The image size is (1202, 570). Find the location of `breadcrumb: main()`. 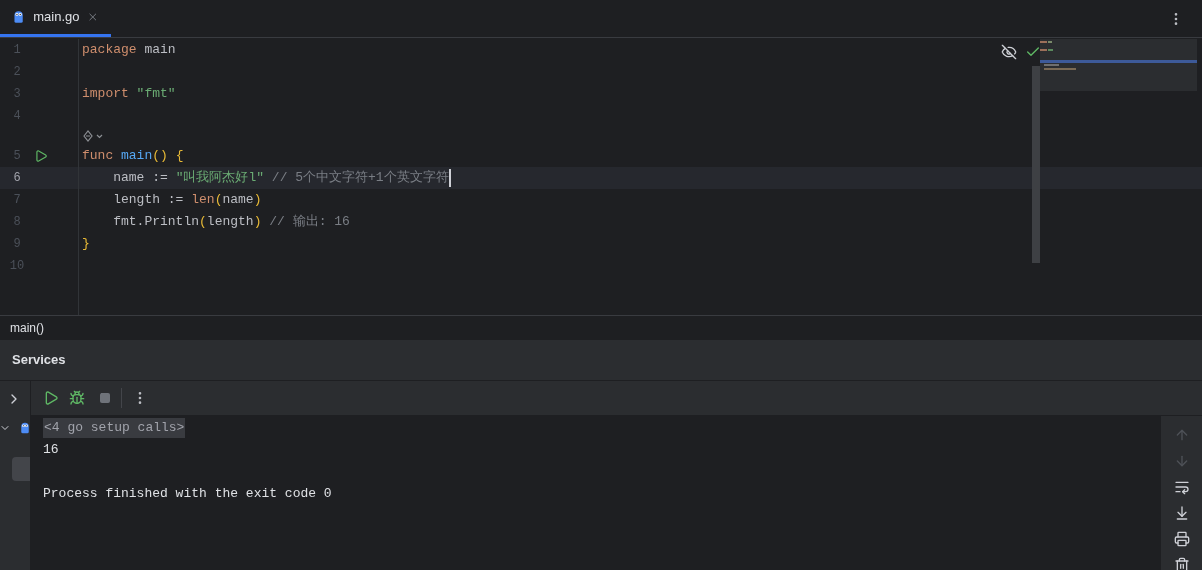

breadcrumb: main() is located at coordinates (27, 328).